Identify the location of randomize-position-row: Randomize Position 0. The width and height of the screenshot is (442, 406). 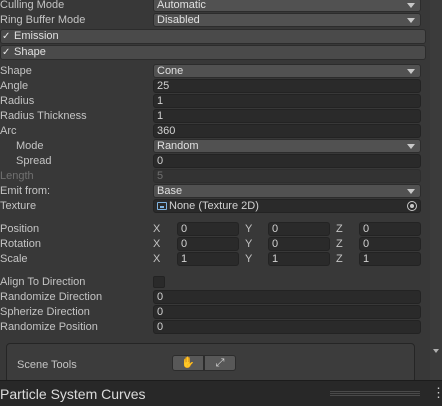
(215, 327).